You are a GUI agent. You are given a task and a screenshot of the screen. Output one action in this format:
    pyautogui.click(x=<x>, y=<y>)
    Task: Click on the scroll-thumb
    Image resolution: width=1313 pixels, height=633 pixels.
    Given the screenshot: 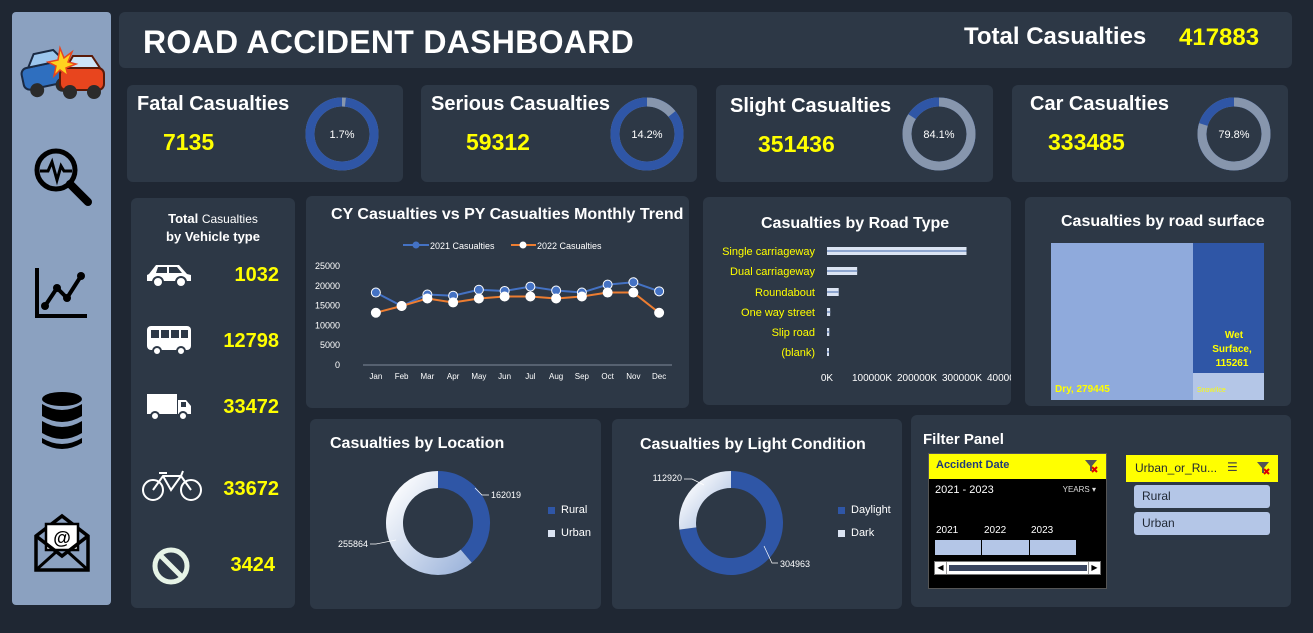 What is the action you would take?
    pyautogui.click(x=1018, y=568)
    